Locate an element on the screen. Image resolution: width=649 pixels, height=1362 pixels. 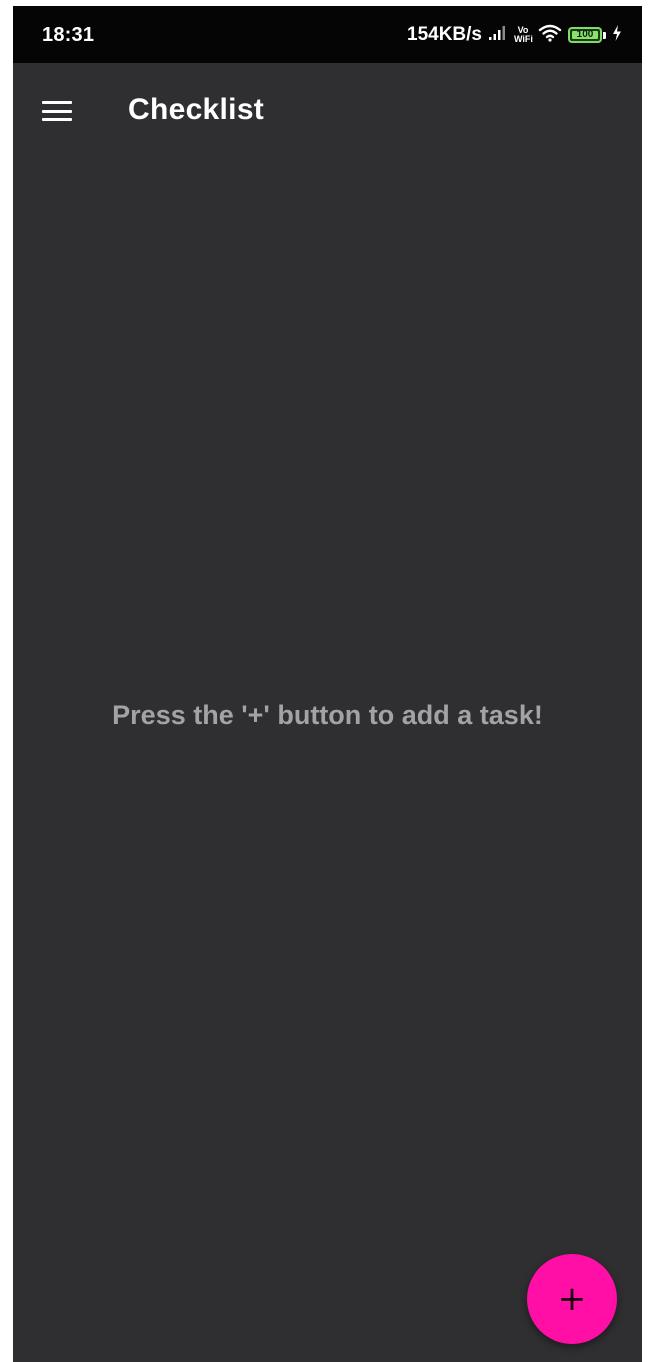
charging-icon is located at coordinates (617, 35).